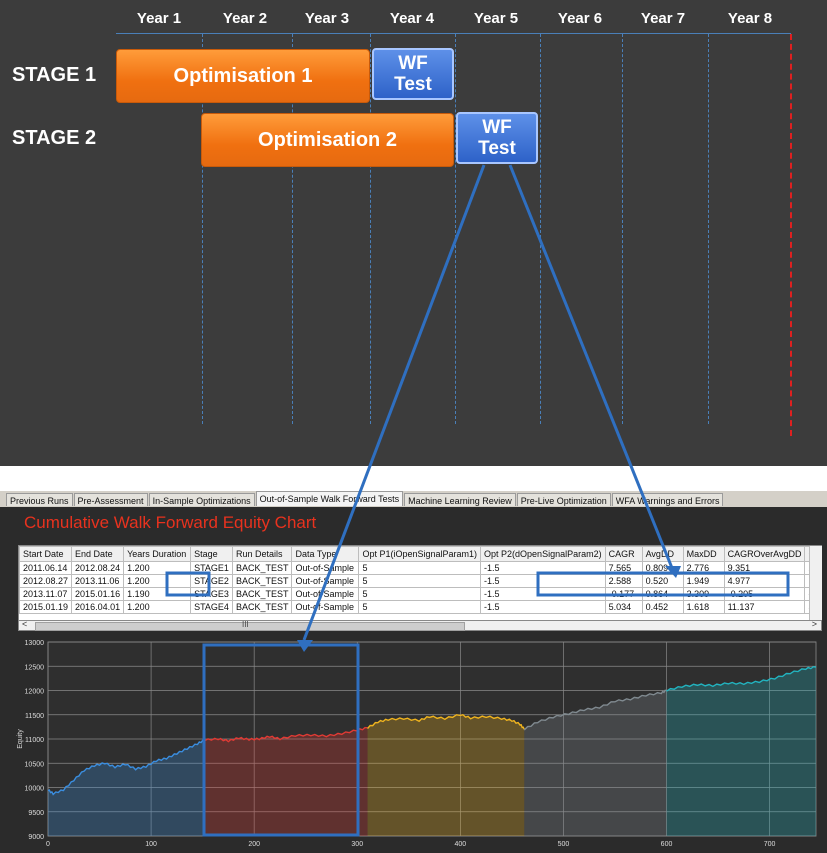 Image resolution: width=827 pixels, height=853 pixels. Describe the element at coordinates (770, 844) in the screenshot. I see `x-tick-label: 700` at that location.